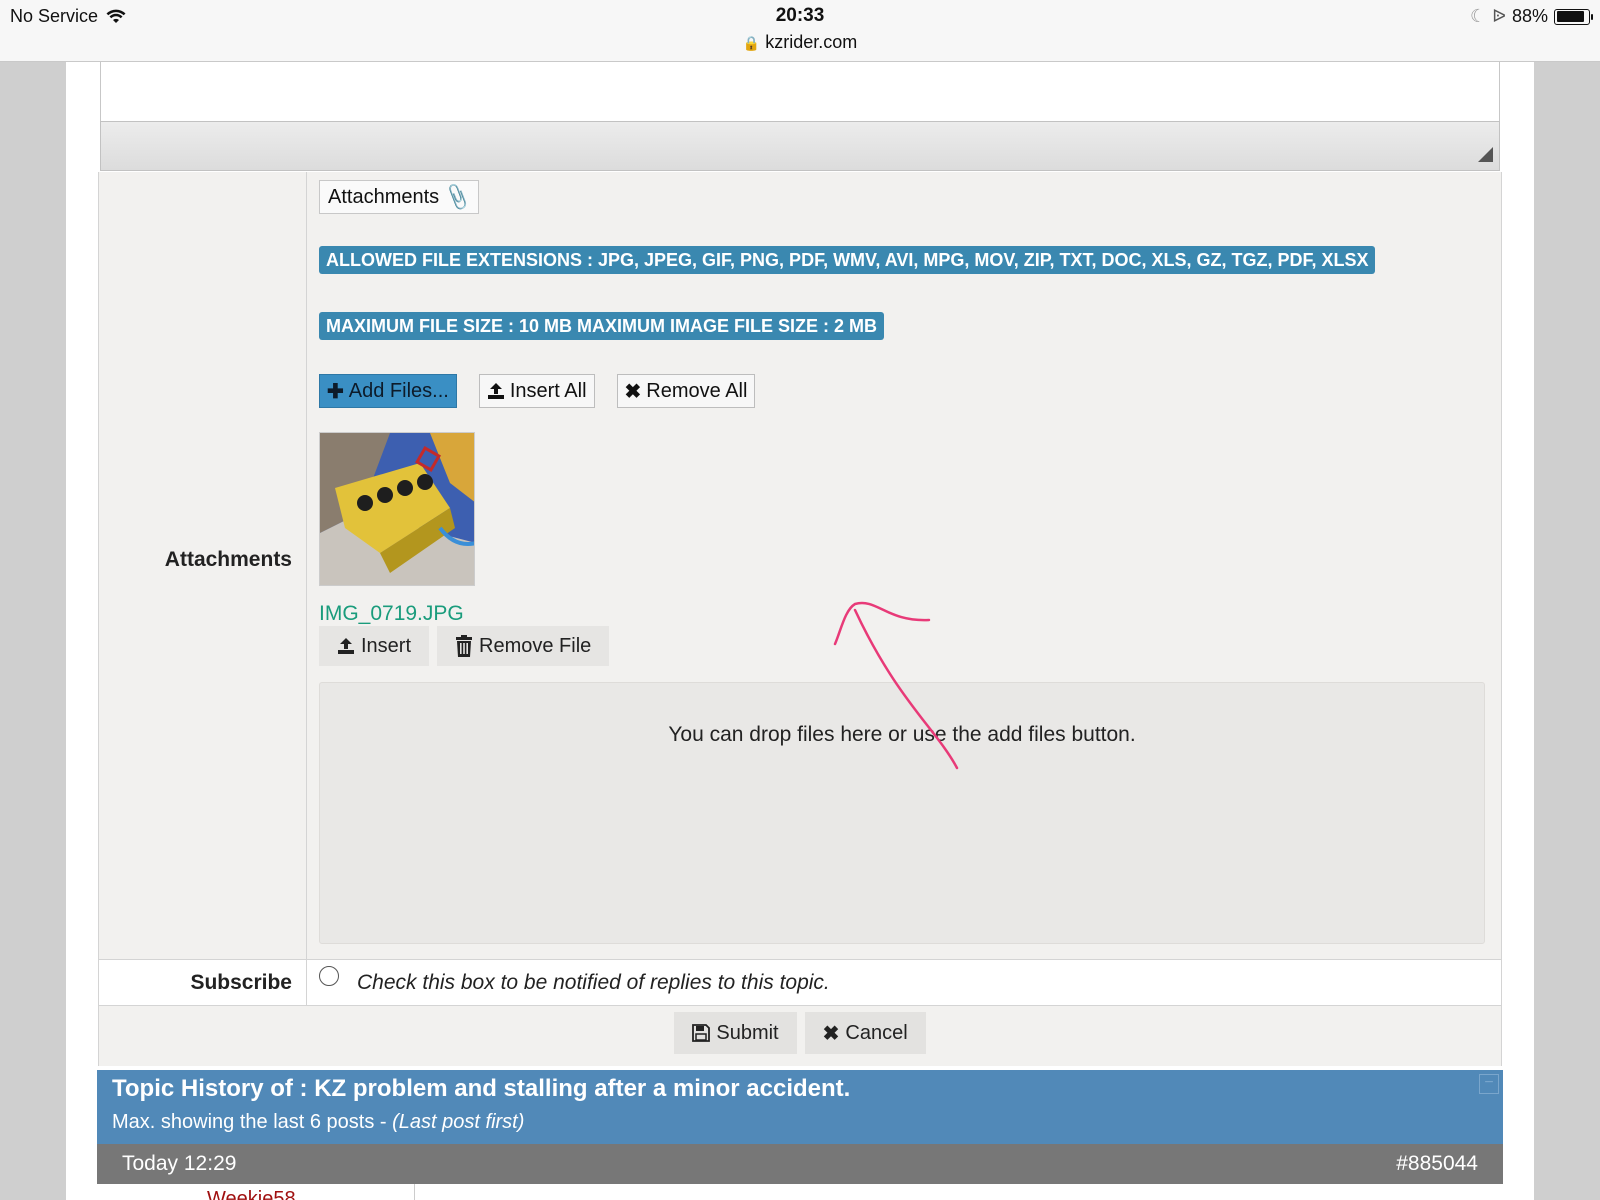 Image resolution: width=1600 pixels, height=1200 pixels. I want to click on battery-percent: 88%, so click(1529, 16).